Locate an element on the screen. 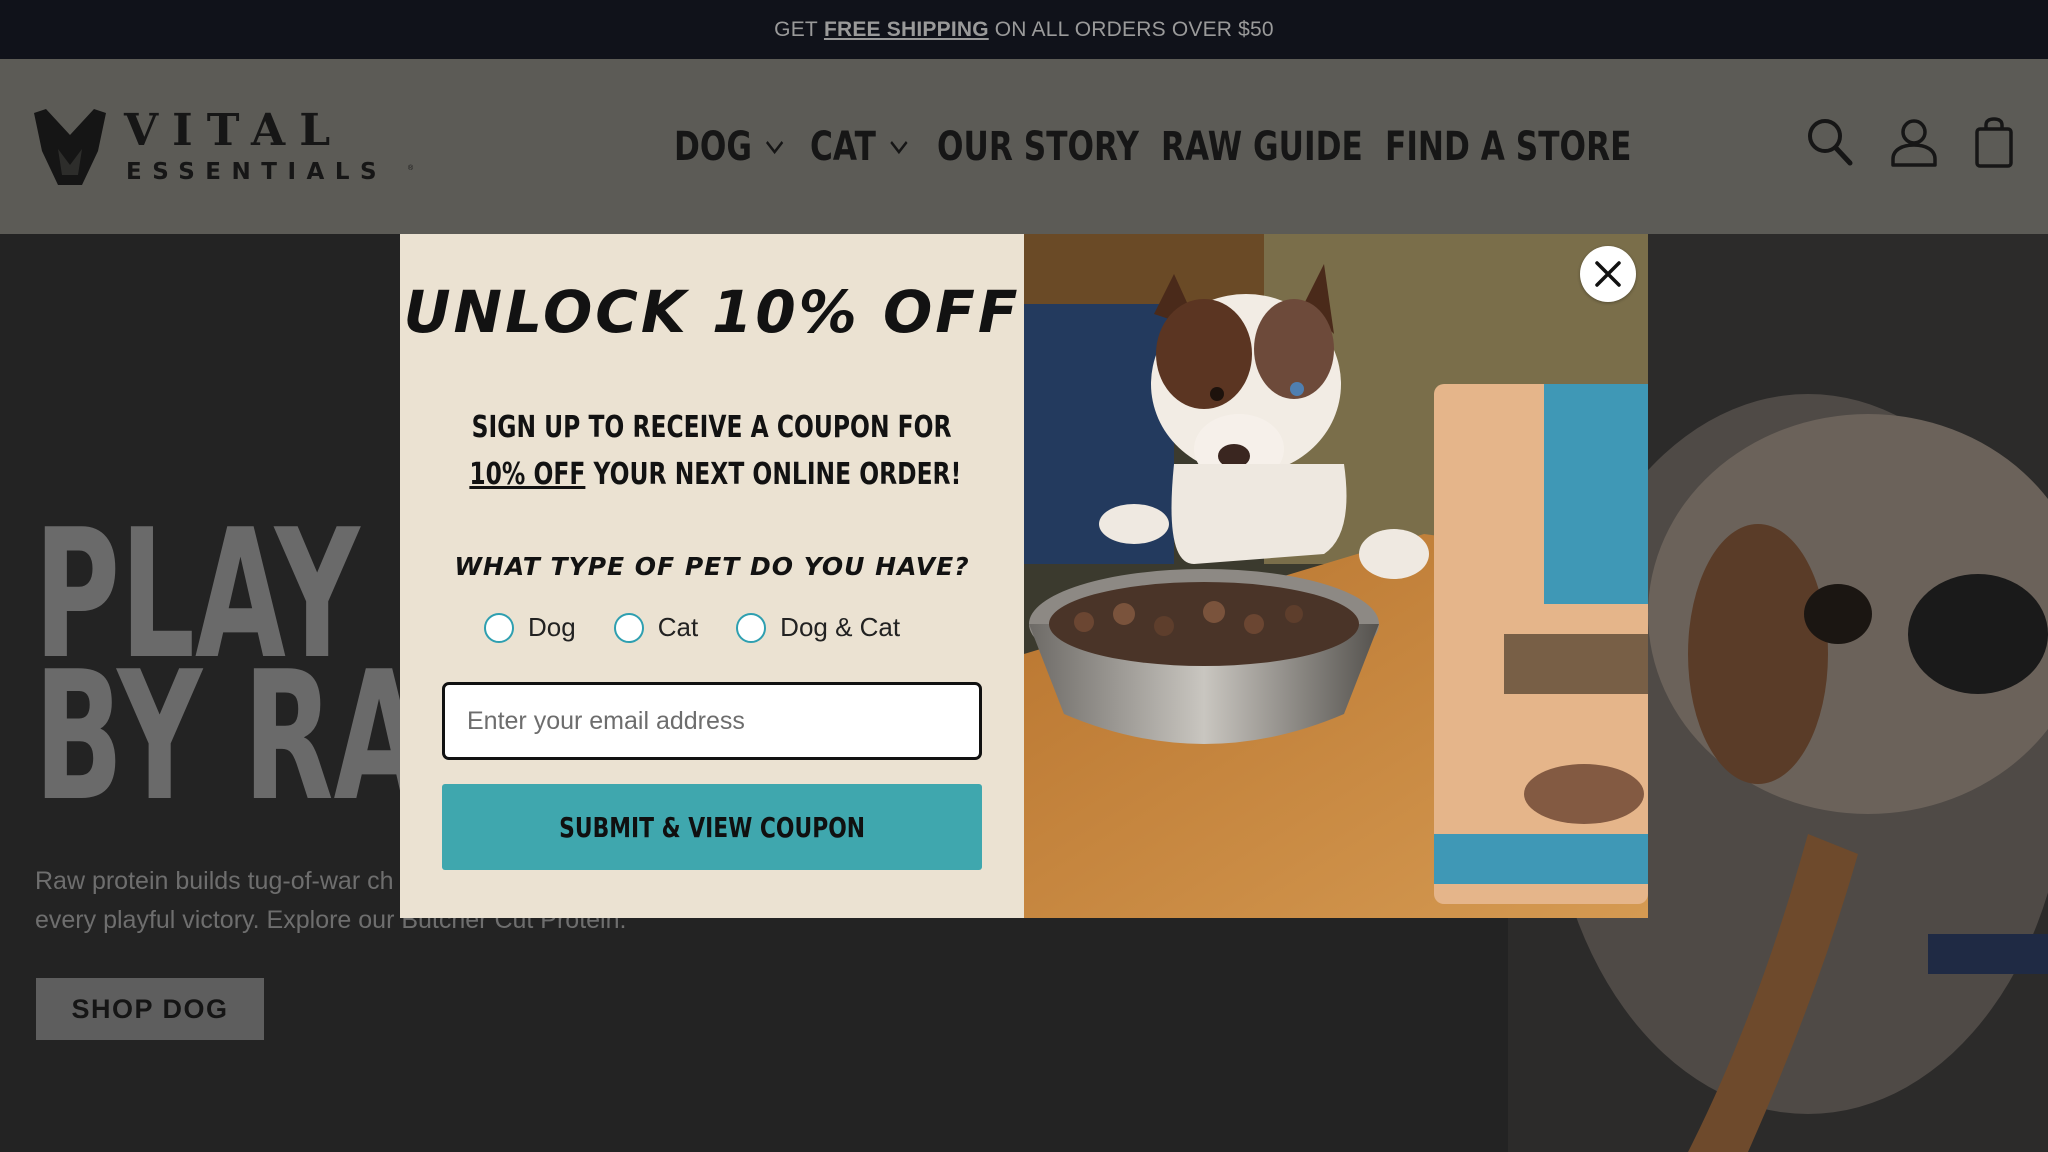 The image size is (2048, 1152). pet-option-cat: Cat is located at coordinates (656, 627).